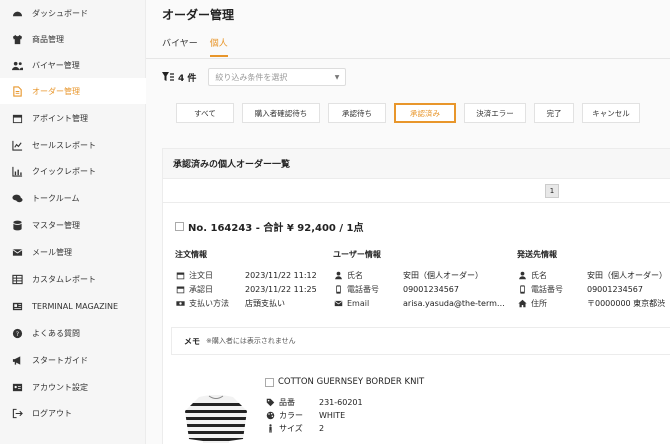  I want to click on approval-date-value: 2023/11/22 11:25, so click(281, 289).